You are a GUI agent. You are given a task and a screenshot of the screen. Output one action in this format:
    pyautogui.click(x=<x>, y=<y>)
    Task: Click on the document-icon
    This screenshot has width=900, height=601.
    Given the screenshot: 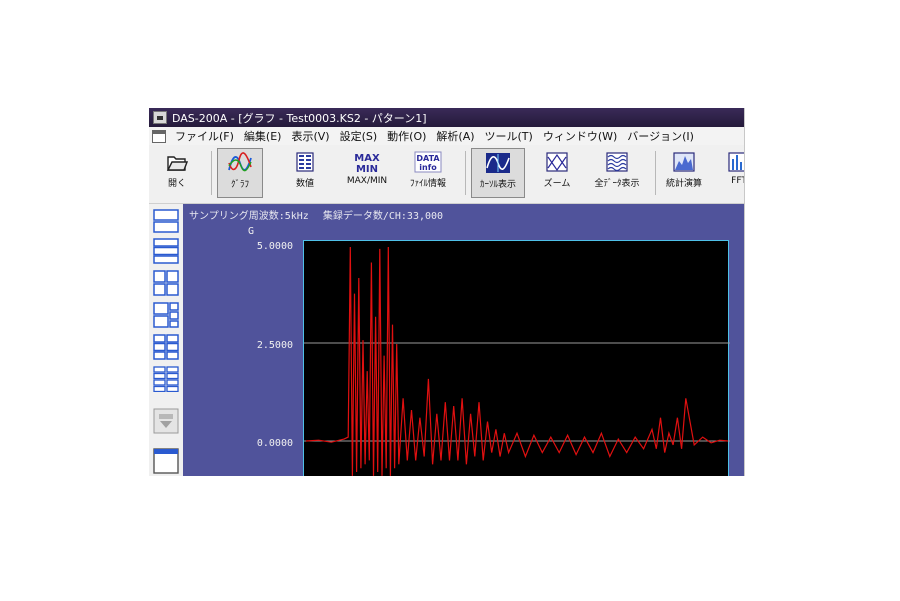 What is the action you would take?
    pyautogui.click(x=159, y=136)
    